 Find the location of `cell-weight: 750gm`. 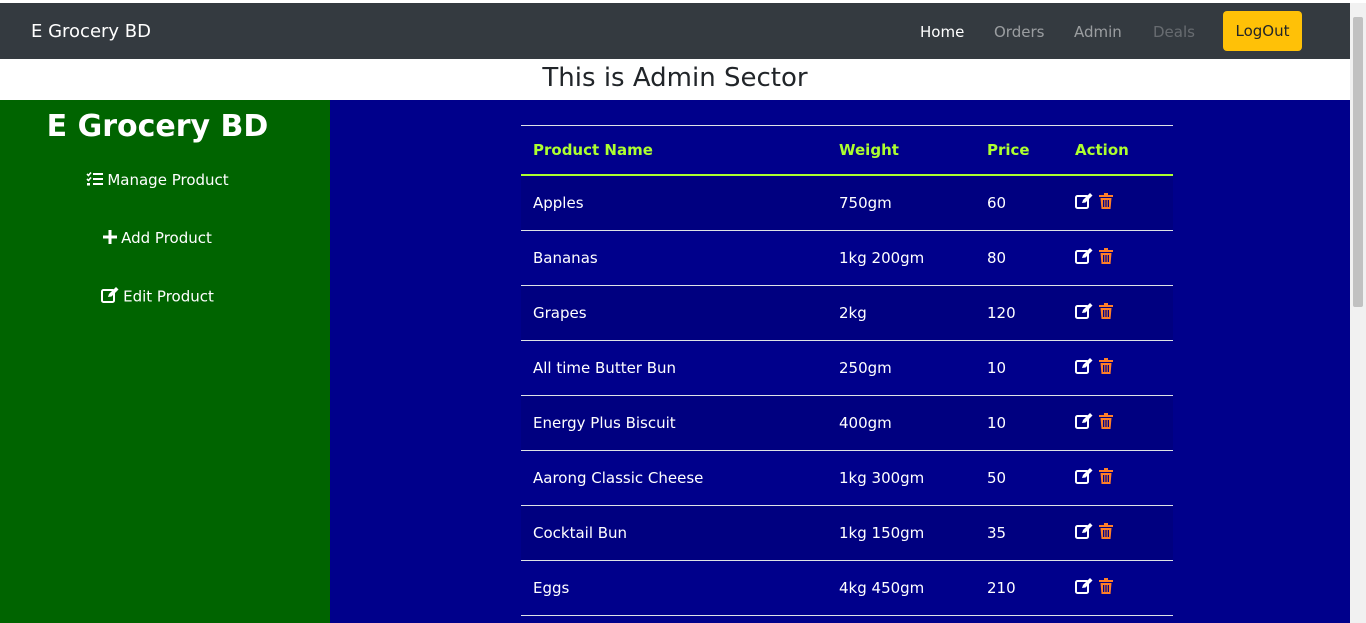

cell-weight: 750gm is located at coordinates (901, 203).